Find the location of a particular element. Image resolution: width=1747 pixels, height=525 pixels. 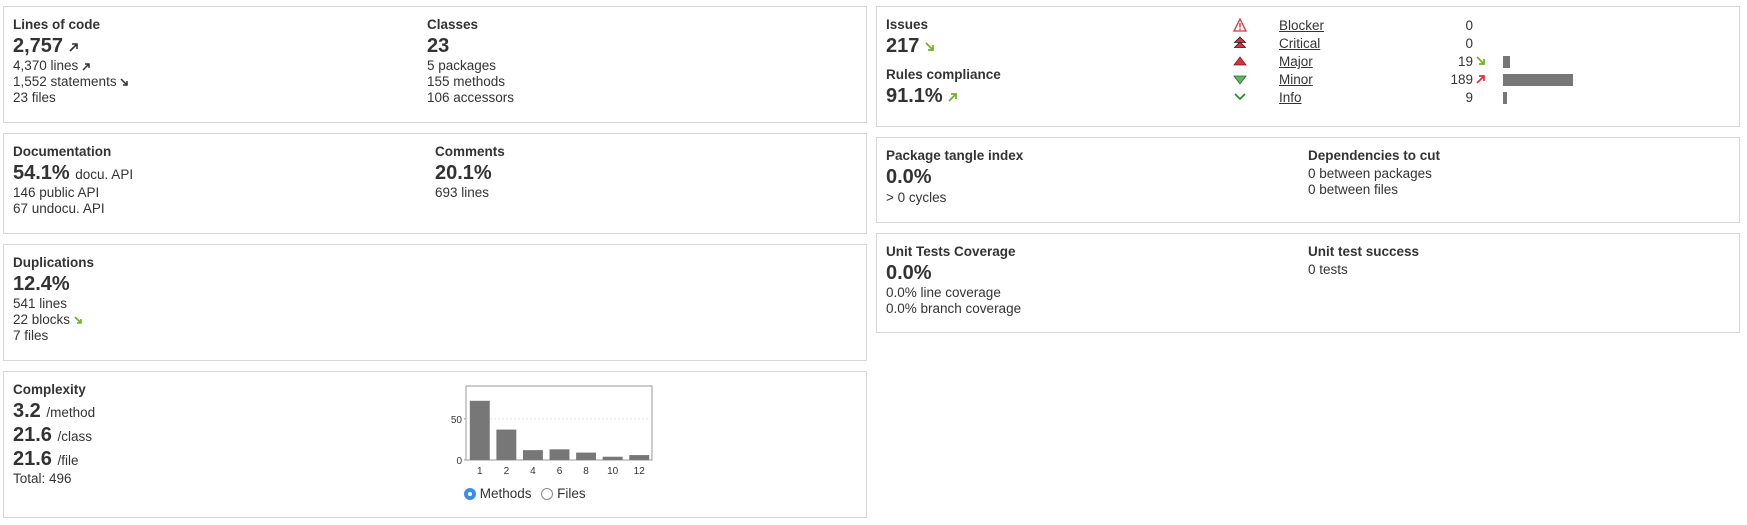

classes-packages: 5 packages is located at coordinates (461, 66).